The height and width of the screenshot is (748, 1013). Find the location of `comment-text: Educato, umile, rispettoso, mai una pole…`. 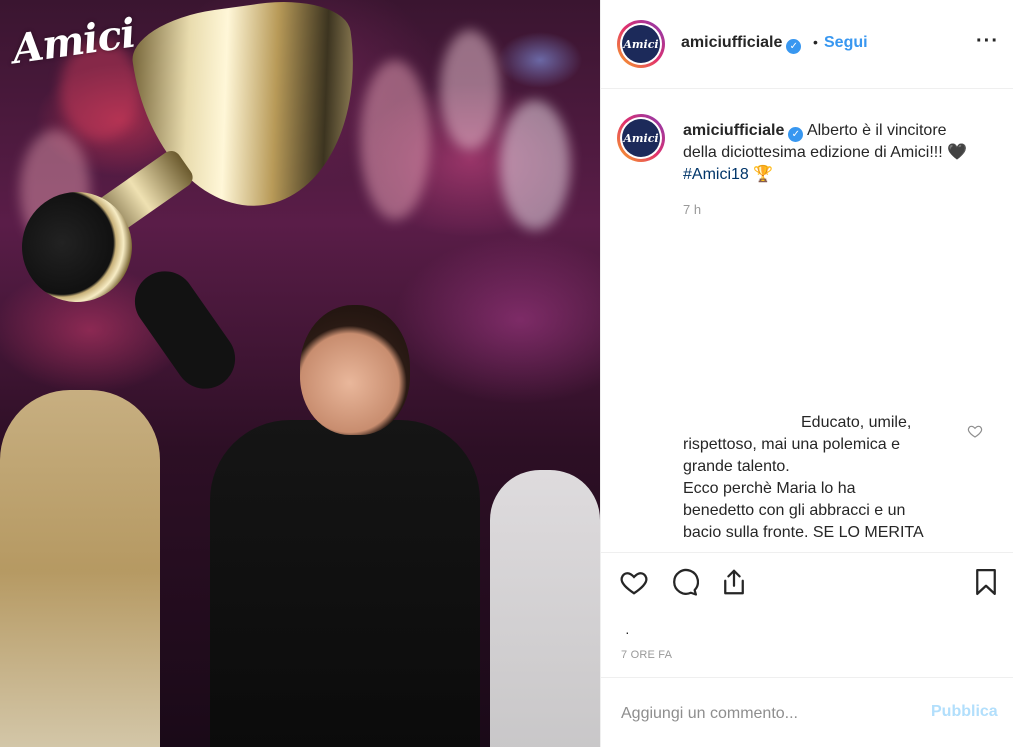

comment-text: Educato, umile, rispettoso, mai una pole… is located at coordinates (828, 478).